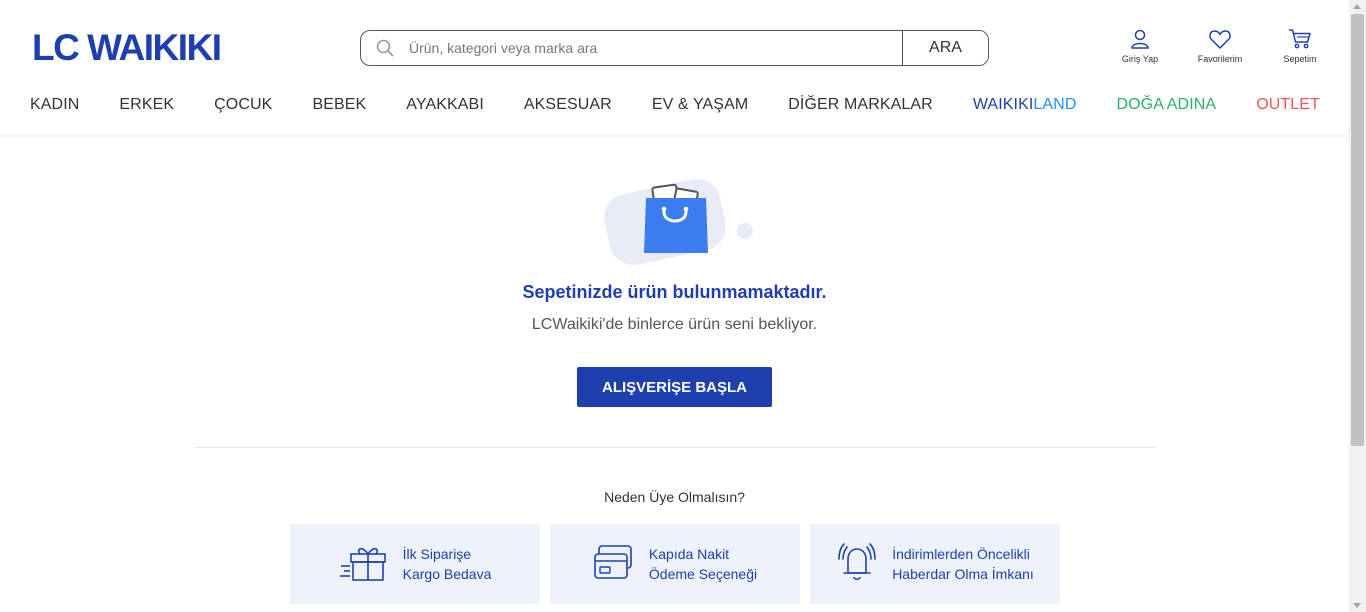 The image size is (1366, 612). Describe the element at coordinates (655, 48) in the screenshot. I see `search-input` at that location.